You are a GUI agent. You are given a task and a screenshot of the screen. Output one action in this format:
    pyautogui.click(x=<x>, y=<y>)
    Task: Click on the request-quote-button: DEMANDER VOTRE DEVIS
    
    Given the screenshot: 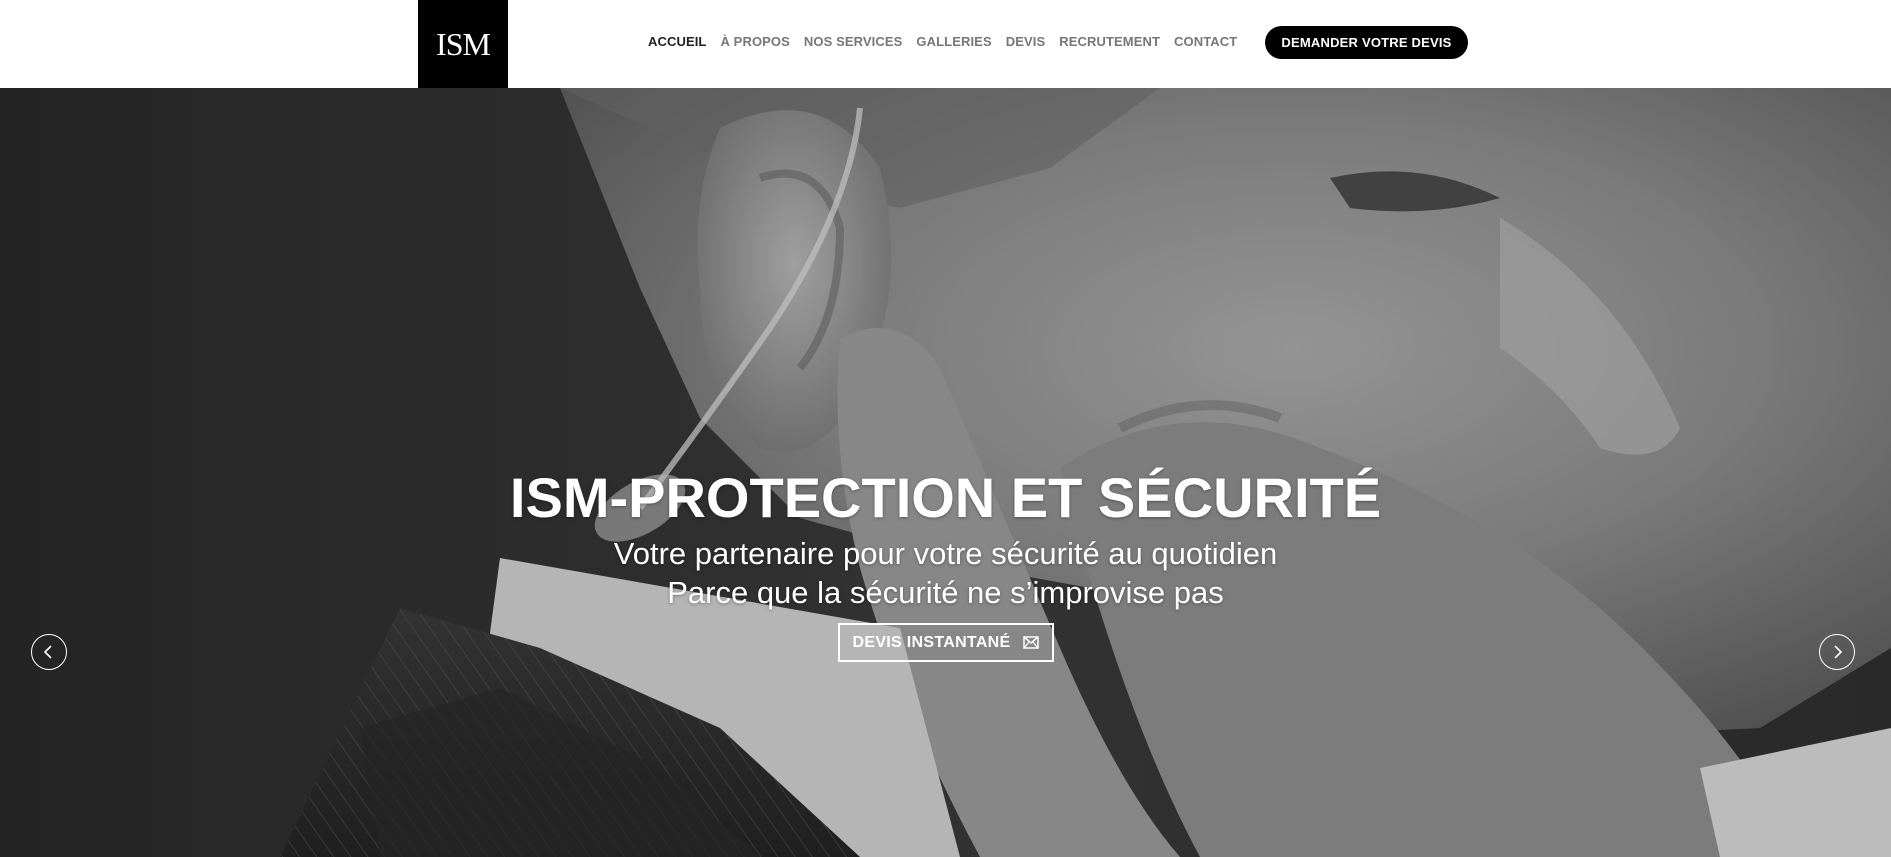 What is the action you would take?
    pyautogui.click(x=1366, y=42)
    